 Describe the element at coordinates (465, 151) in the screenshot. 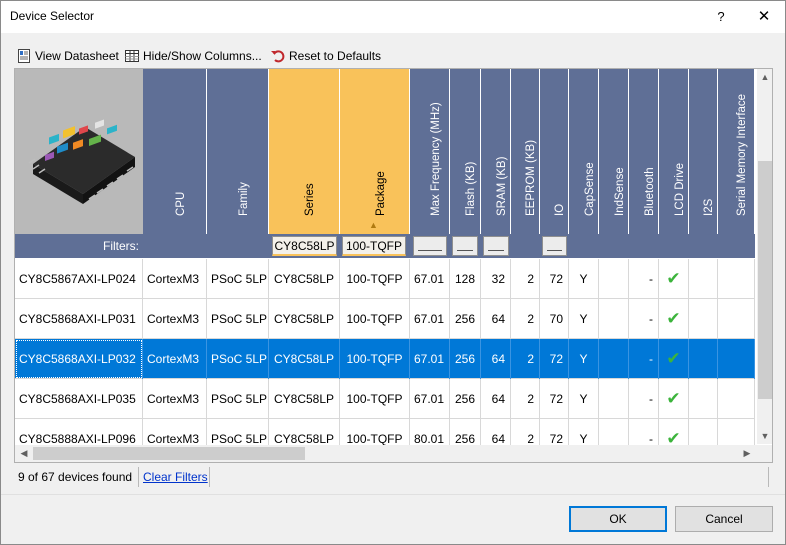

I see `column-header-flash: Flash (KB)` at that location.